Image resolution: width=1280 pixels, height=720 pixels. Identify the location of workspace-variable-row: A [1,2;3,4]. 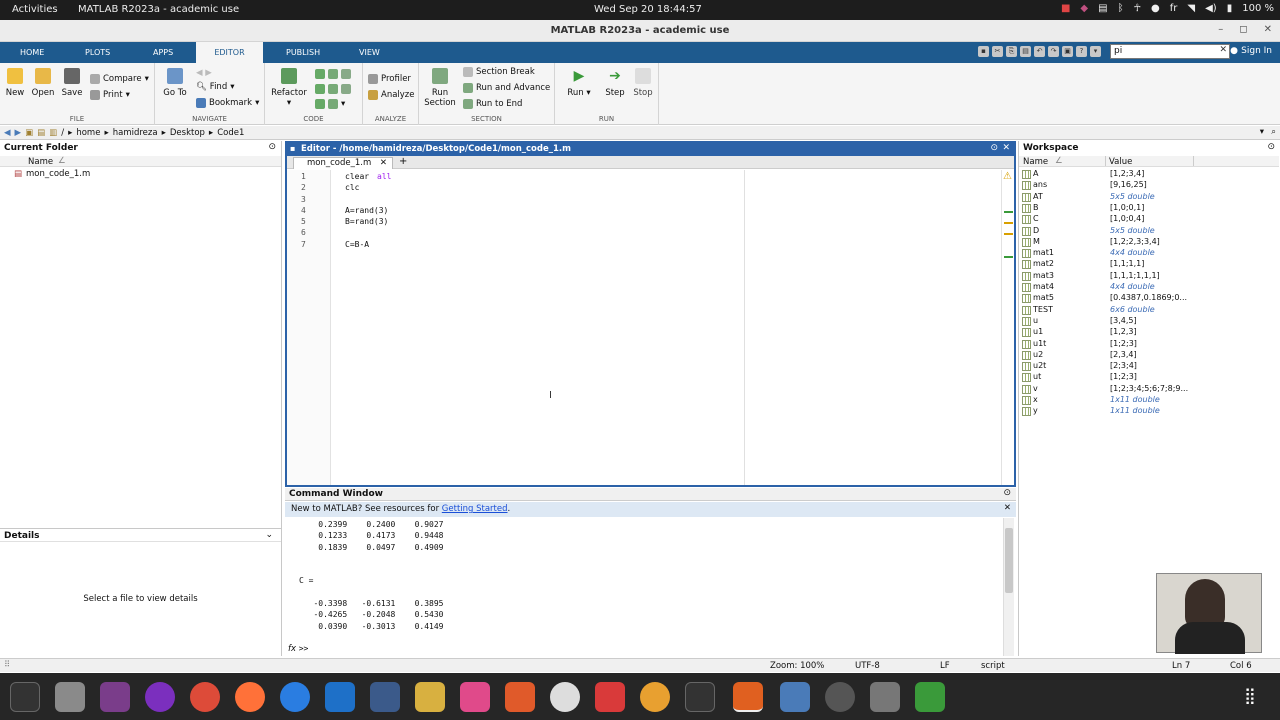
(1139, 174).